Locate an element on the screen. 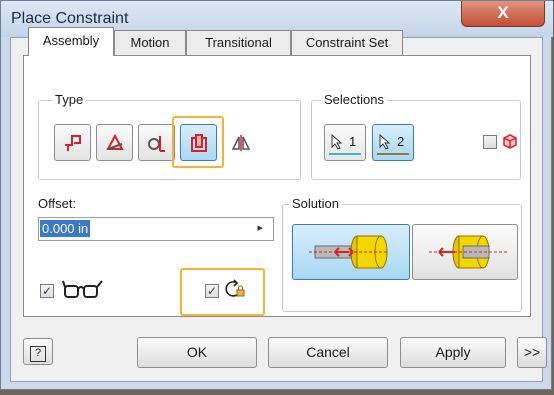  offset-label: Offset: is located at coordinates (57, 203).